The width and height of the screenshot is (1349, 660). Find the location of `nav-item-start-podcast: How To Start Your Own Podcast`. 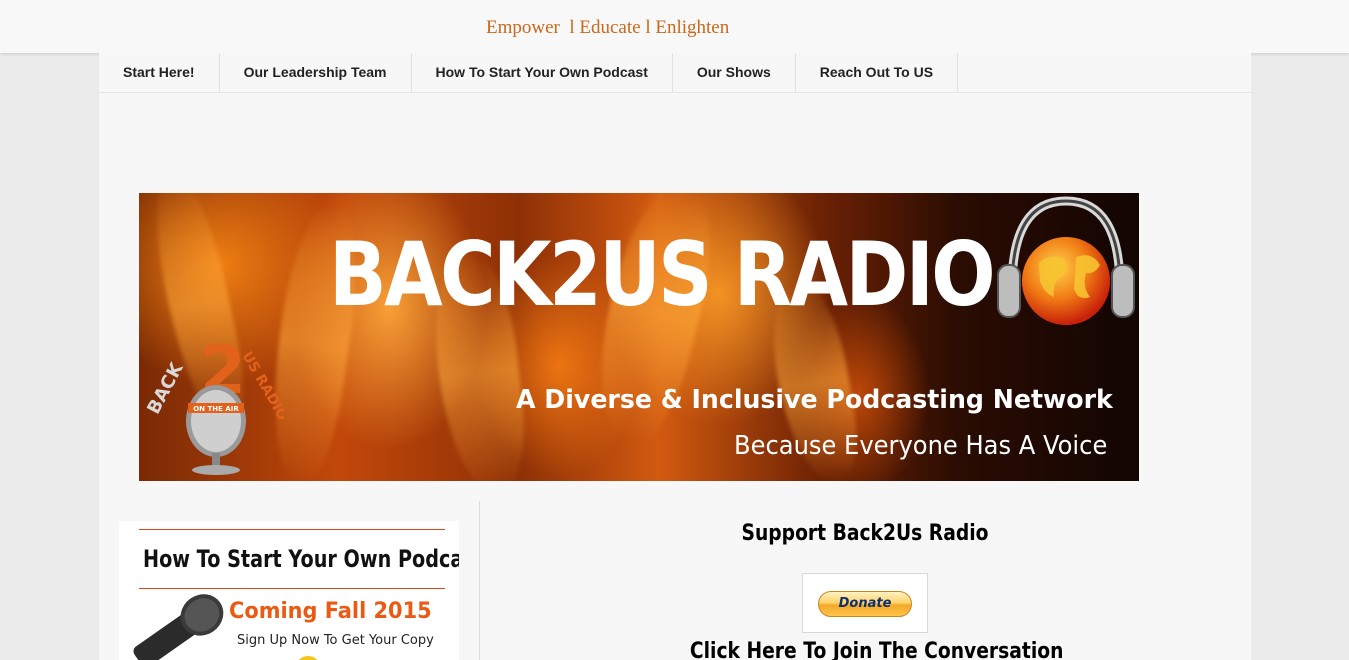

nav-item-start-podcast: How To Start Your Own Podcast is located at coordinates (542, 72).